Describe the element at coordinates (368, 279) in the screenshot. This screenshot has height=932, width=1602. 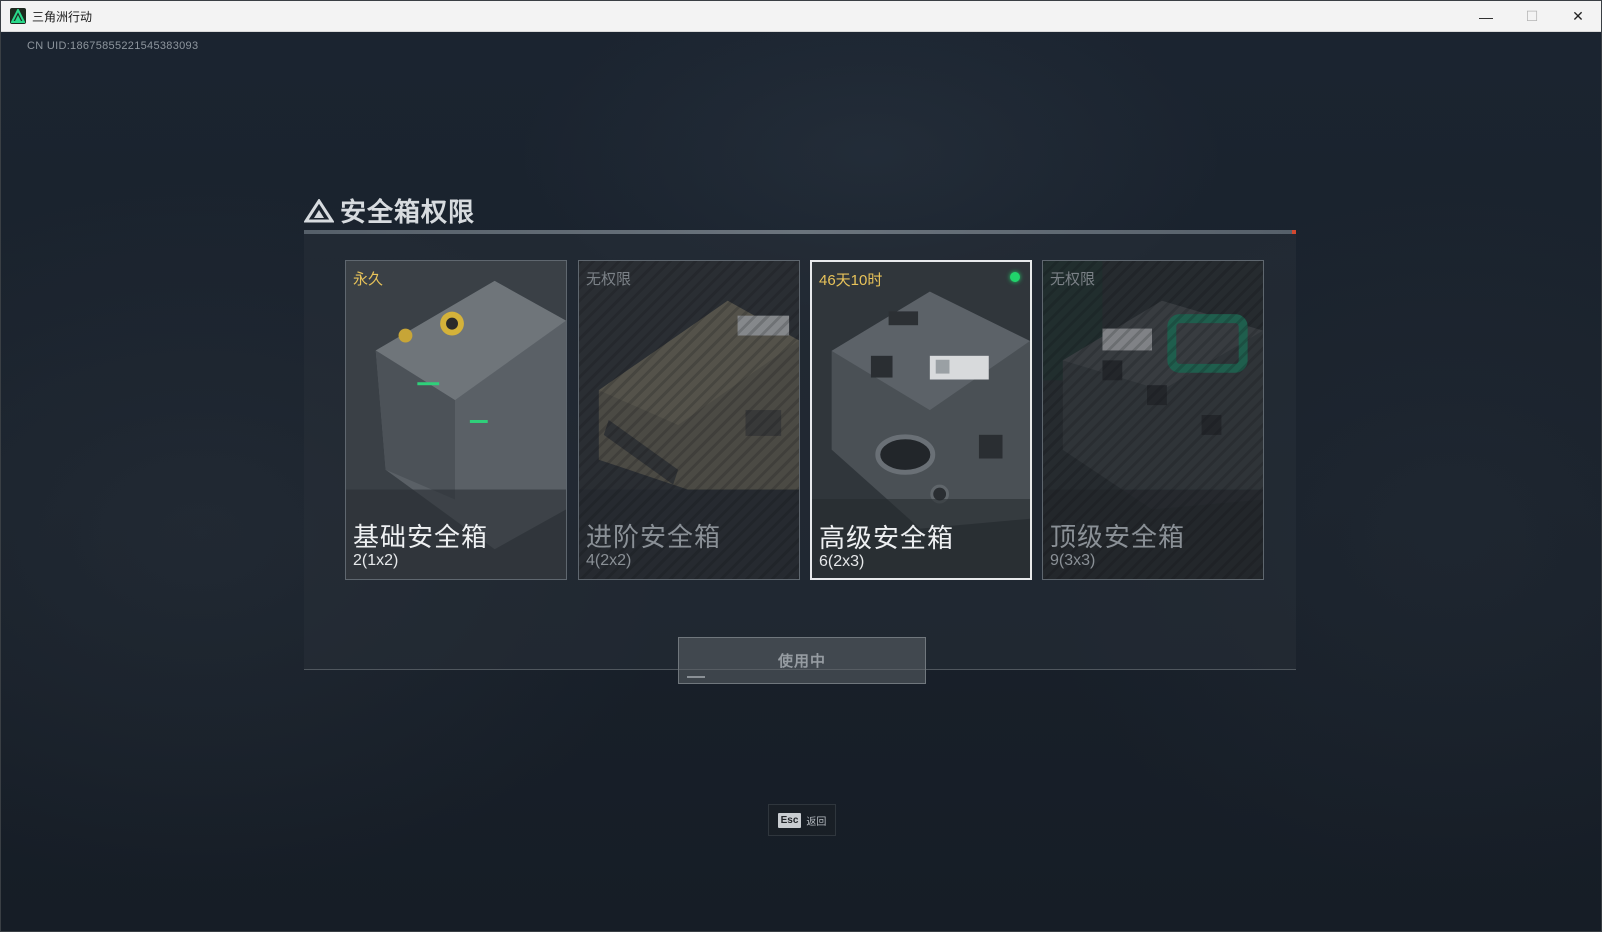
I see `card-status: 永久` at that location.